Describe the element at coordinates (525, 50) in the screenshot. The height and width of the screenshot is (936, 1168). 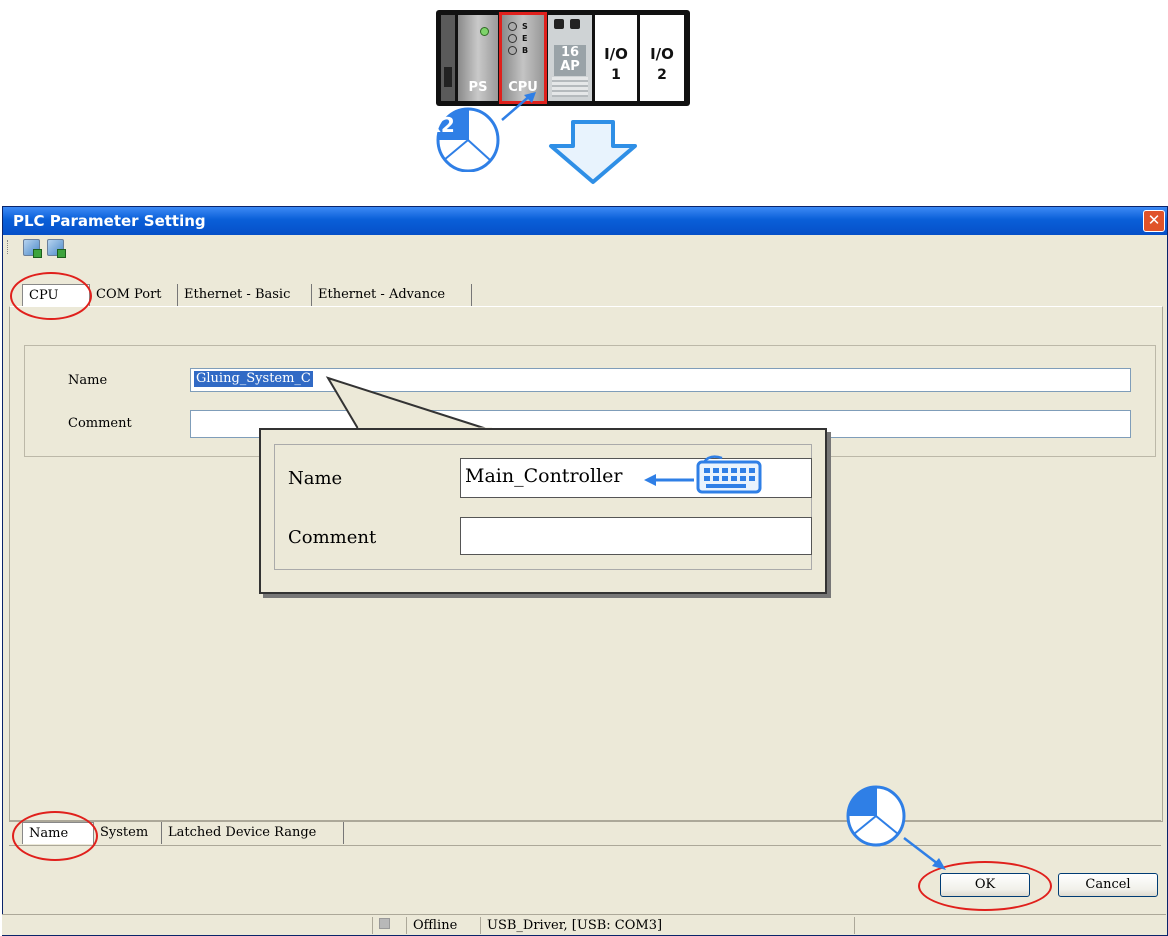
I see `led-b-label: B` at that location.